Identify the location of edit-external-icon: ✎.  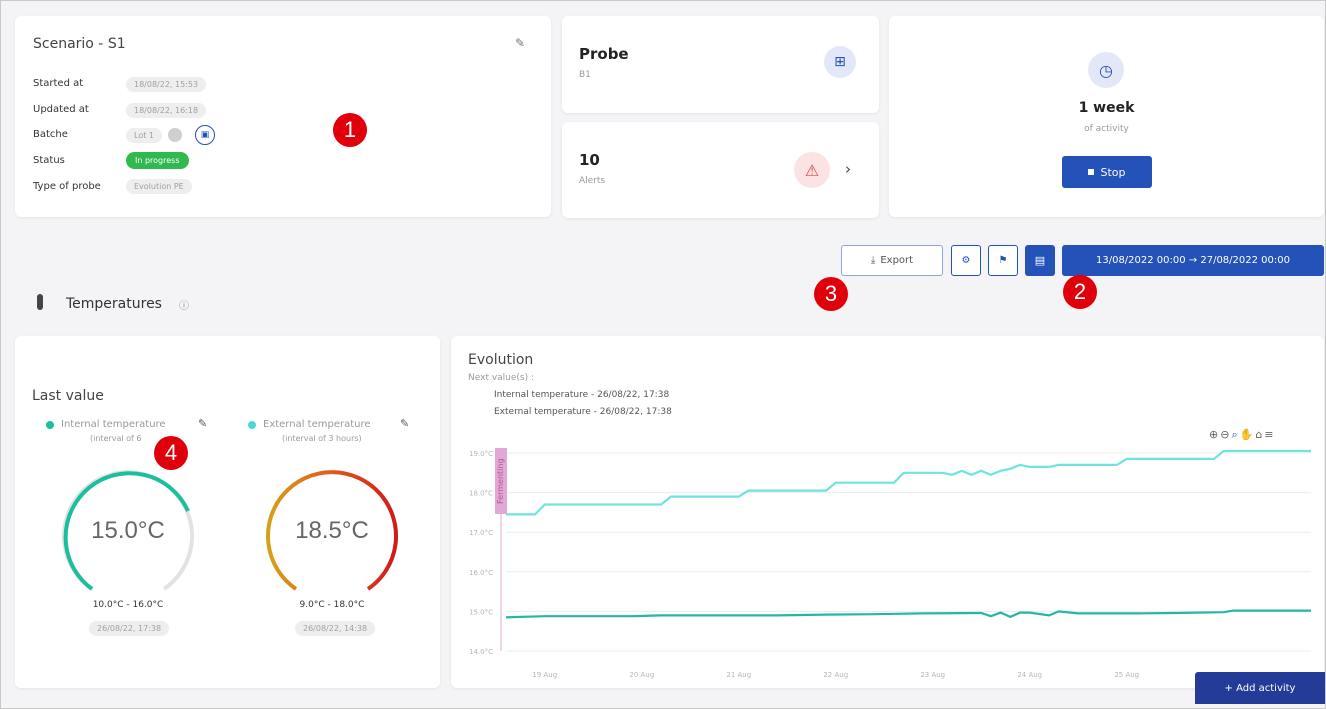
(404, 423).